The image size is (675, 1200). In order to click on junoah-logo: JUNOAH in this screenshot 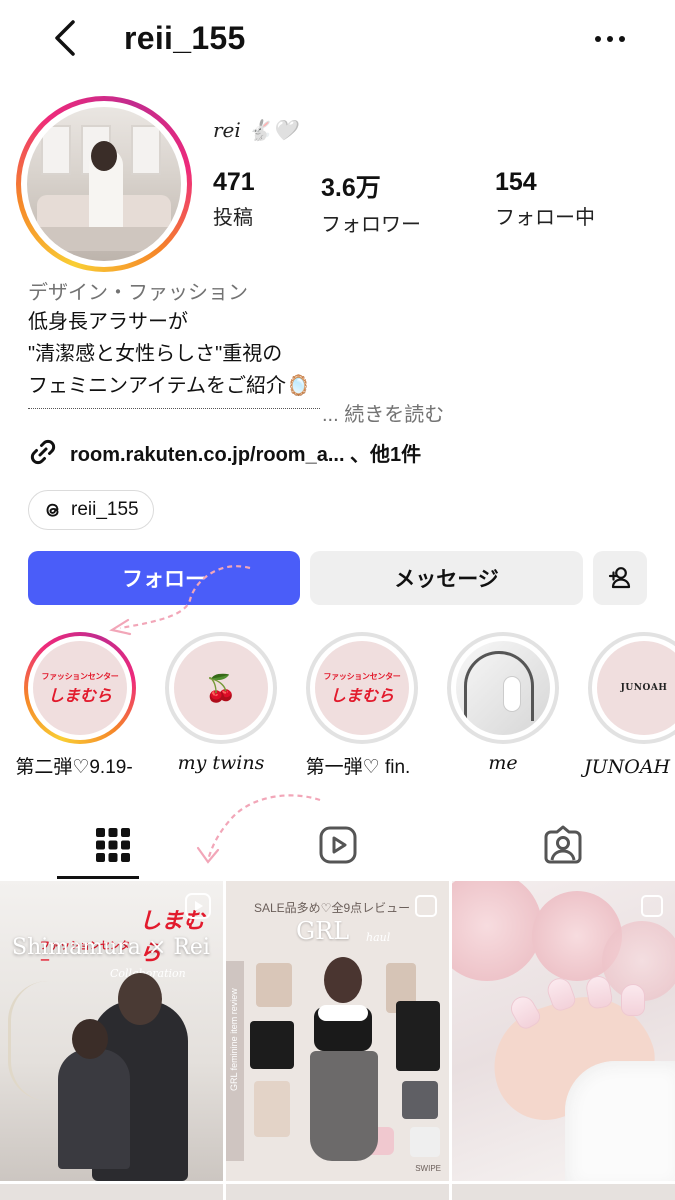, I will do `click(644, 688)`.